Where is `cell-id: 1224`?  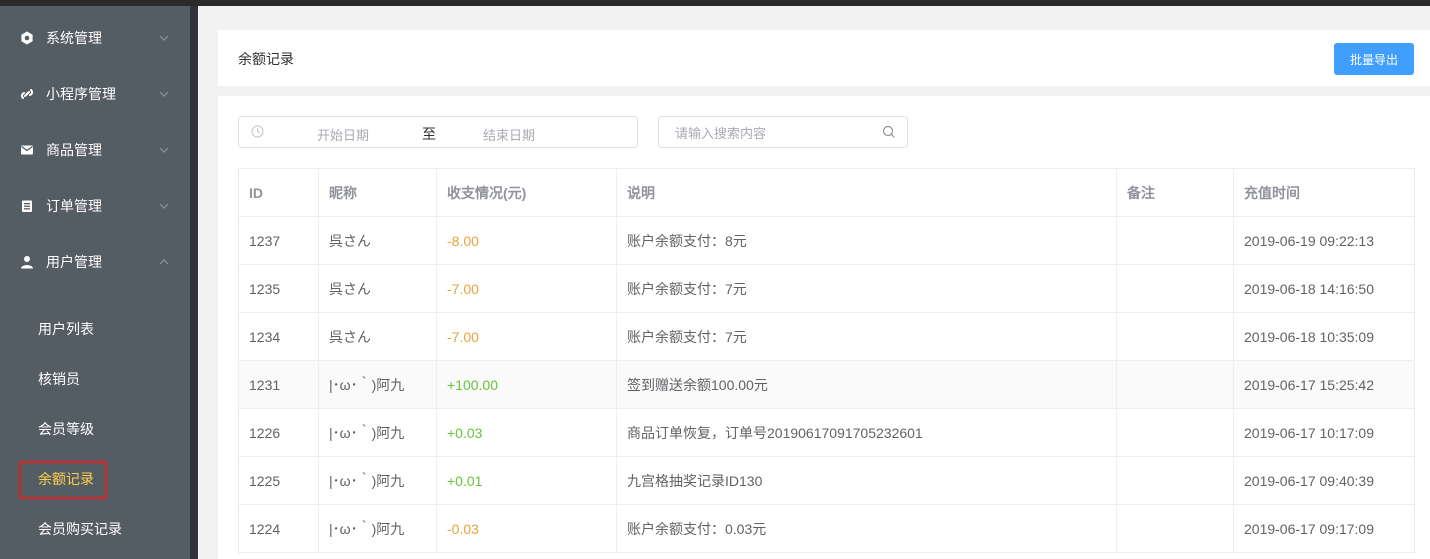
cell-id: 1224 is located at coordinates (278, 528).